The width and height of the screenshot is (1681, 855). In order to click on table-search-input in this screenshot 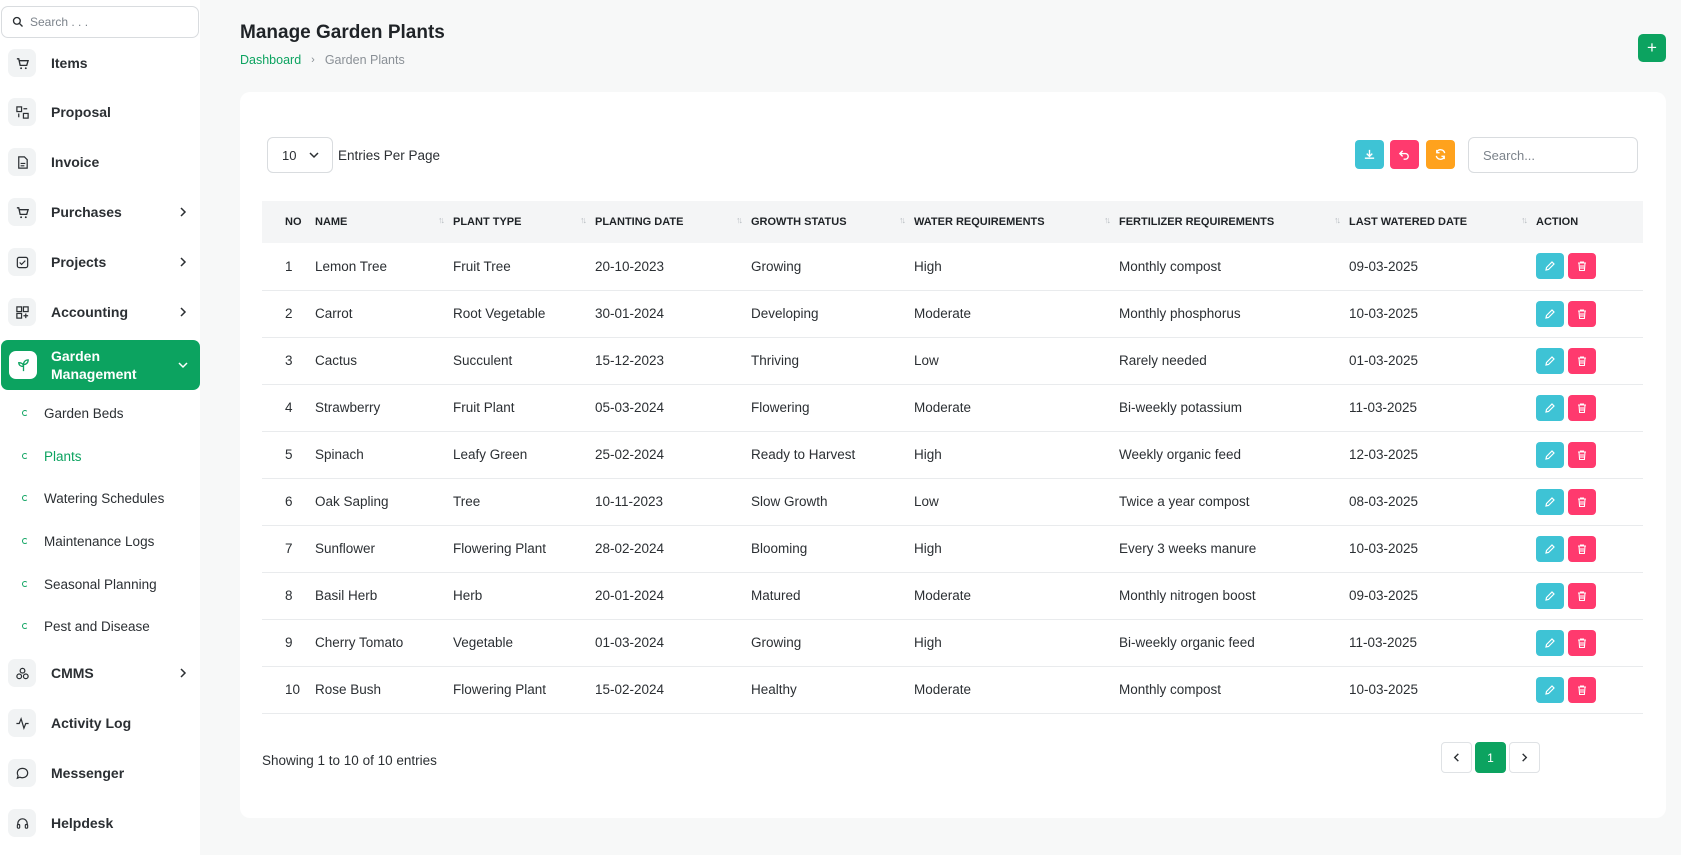, I will do `click(1553, 155)`.